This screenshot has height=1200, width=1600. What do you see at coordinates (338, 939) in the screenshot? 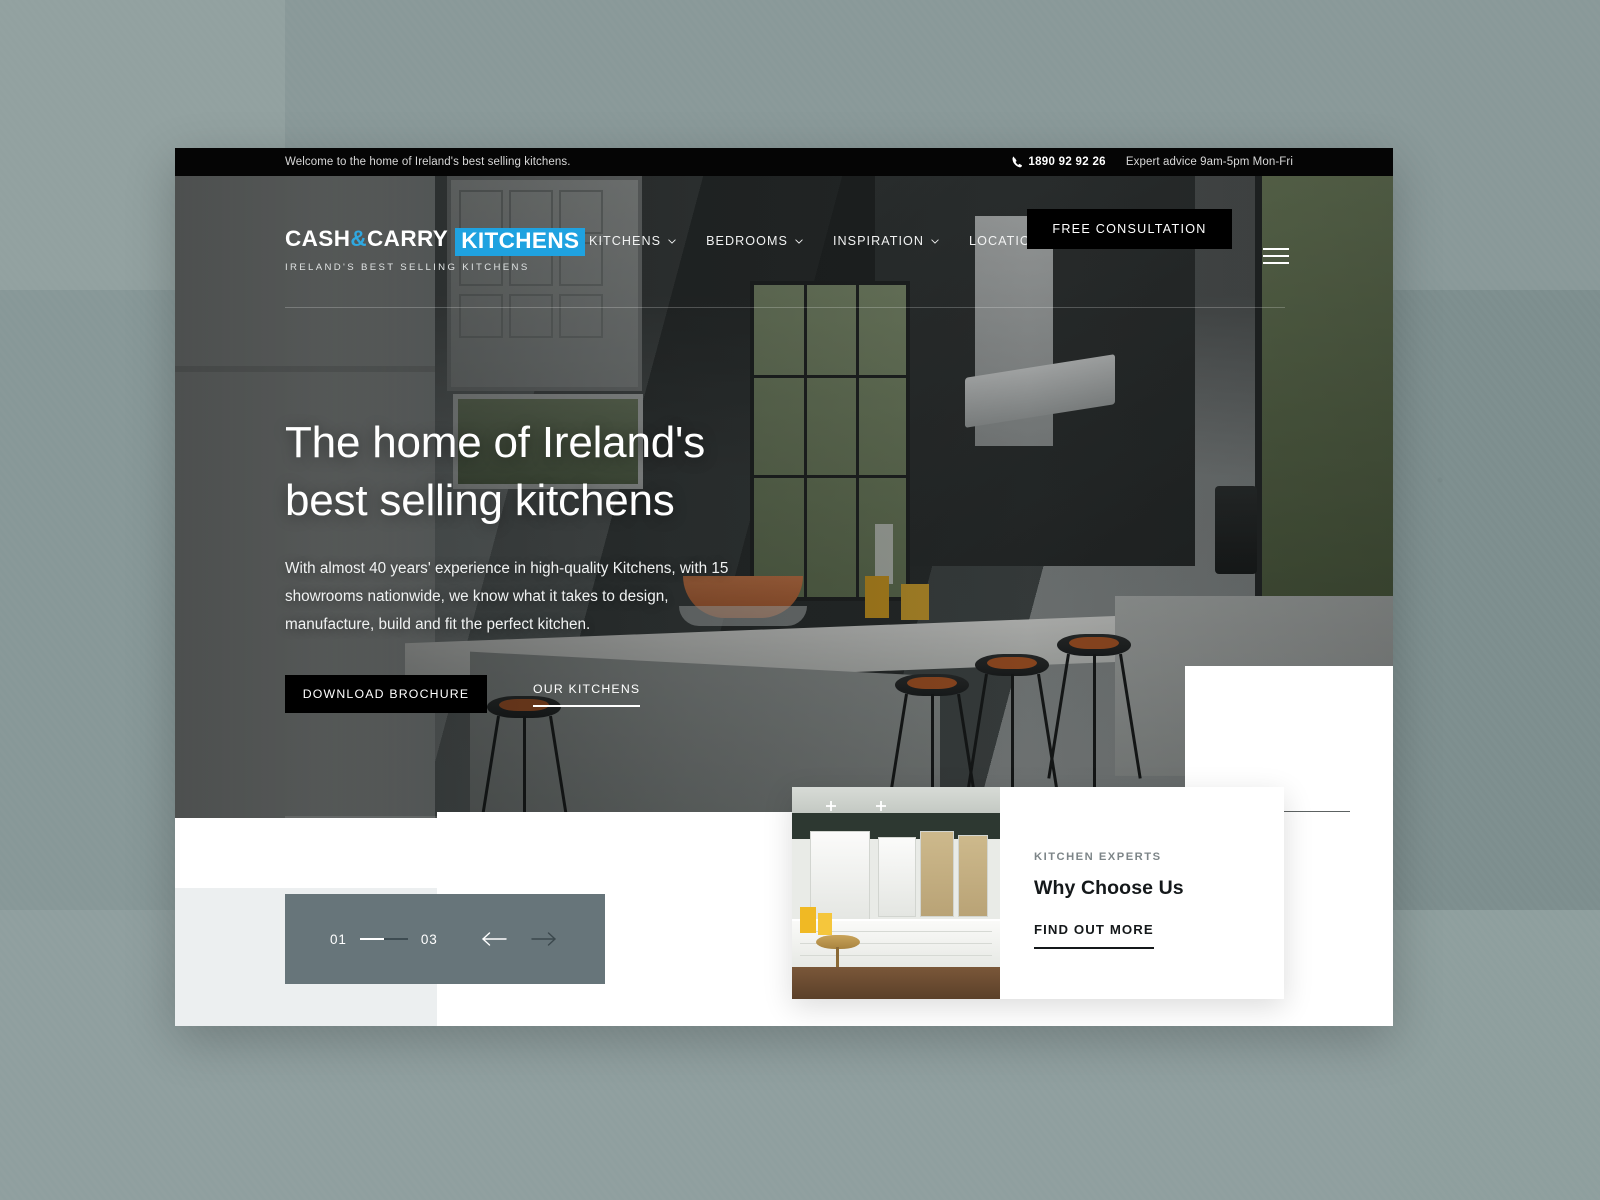
I see `slide-current-index: 01` at bounding box center [338, 939].